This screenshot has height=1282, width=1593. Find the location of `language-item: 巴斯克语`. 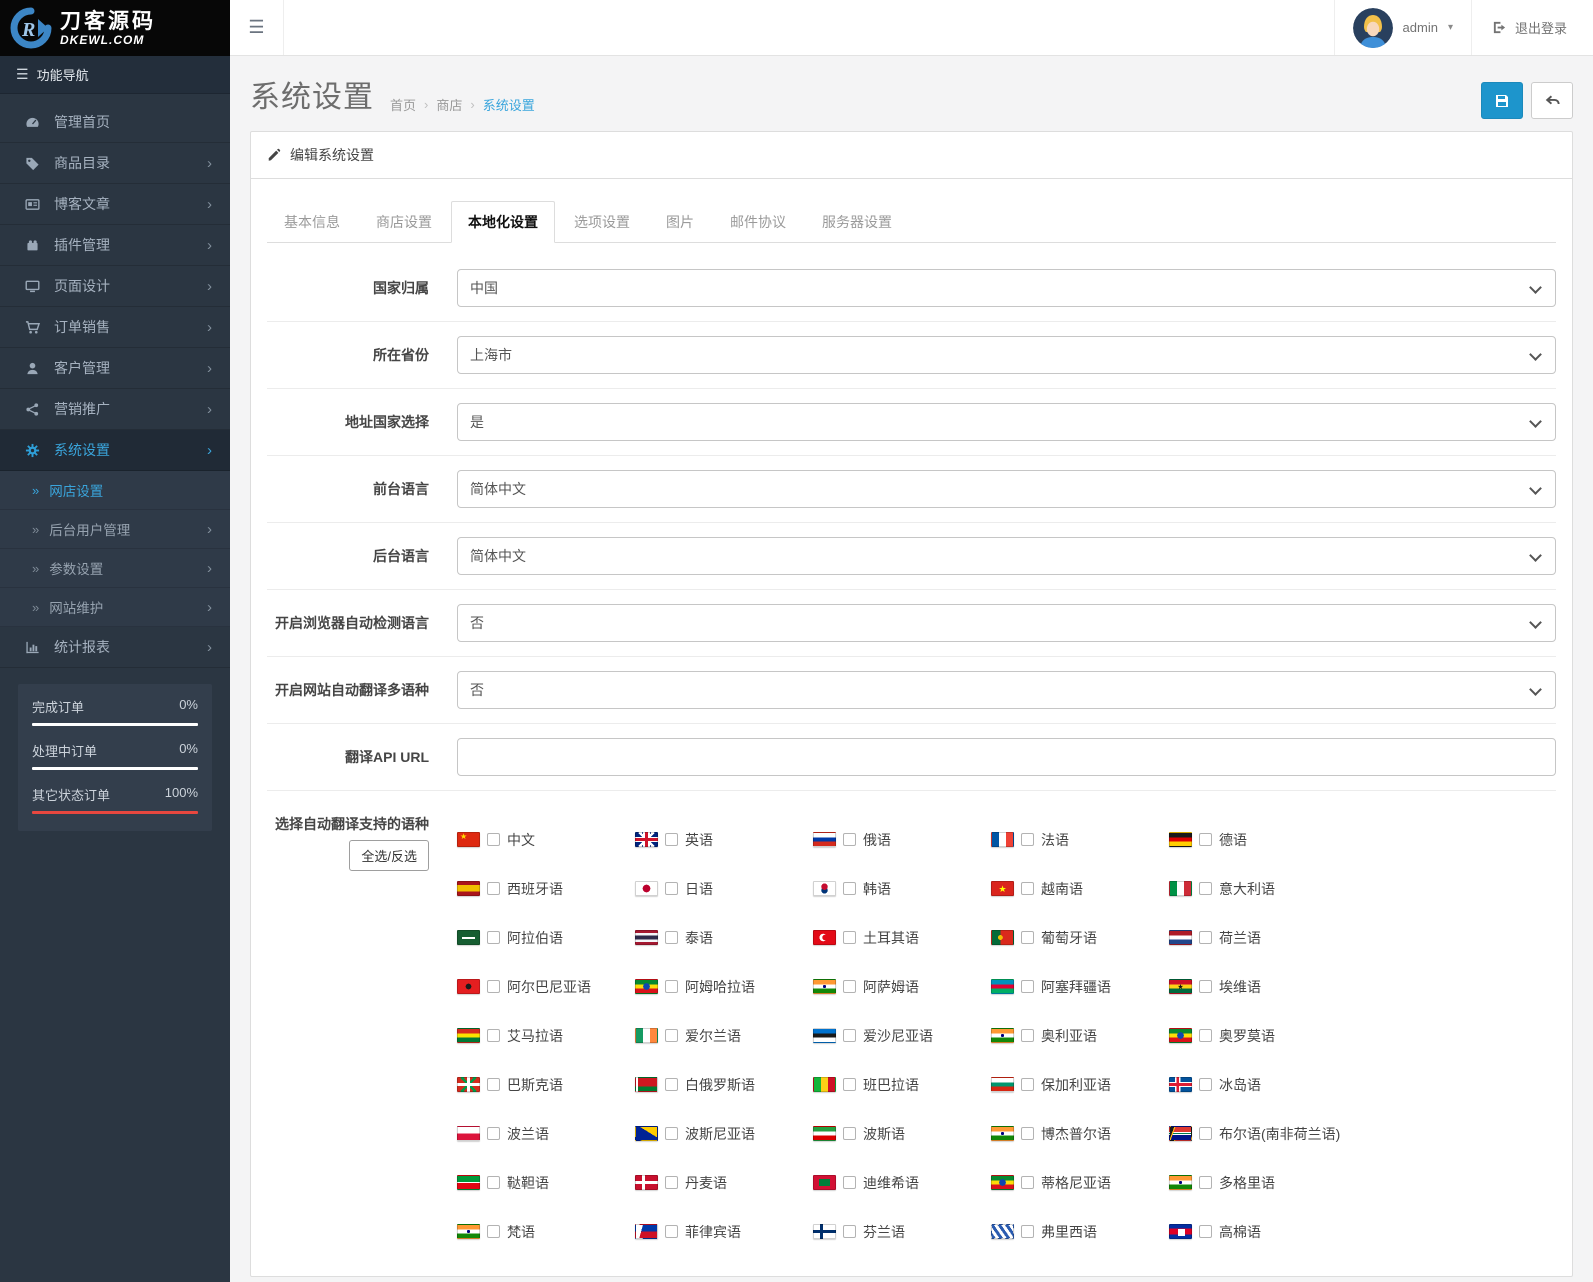

language-item: 巴斯克语 is located at coordinates (546, 1085).